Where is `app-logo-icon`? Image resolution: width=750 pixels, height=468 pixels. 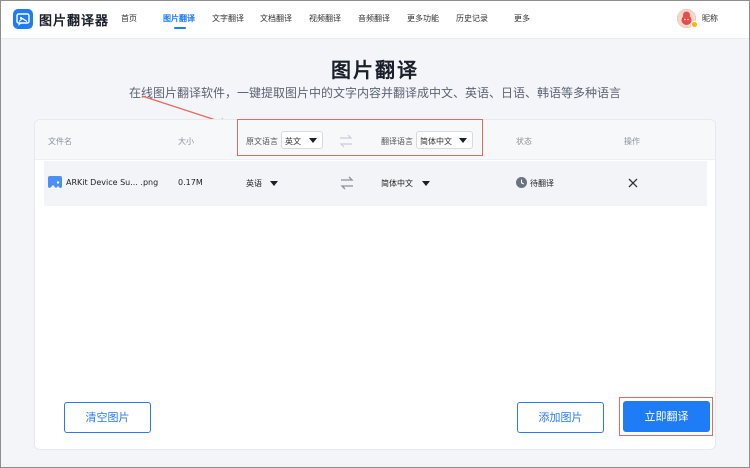 app-logo-icon is located at coordinates (23, 19).